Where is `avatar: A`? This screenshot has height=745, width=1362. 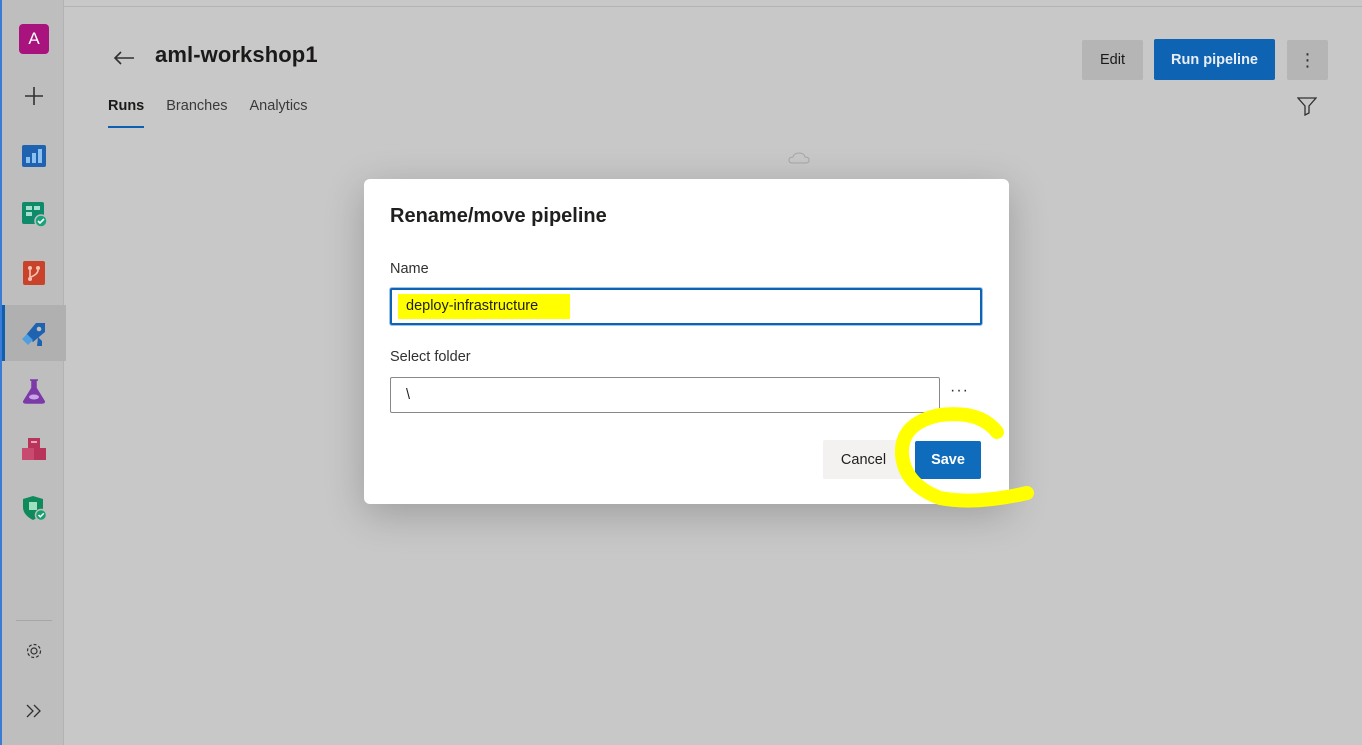 avatar: A is located at coordinates (34, 39).